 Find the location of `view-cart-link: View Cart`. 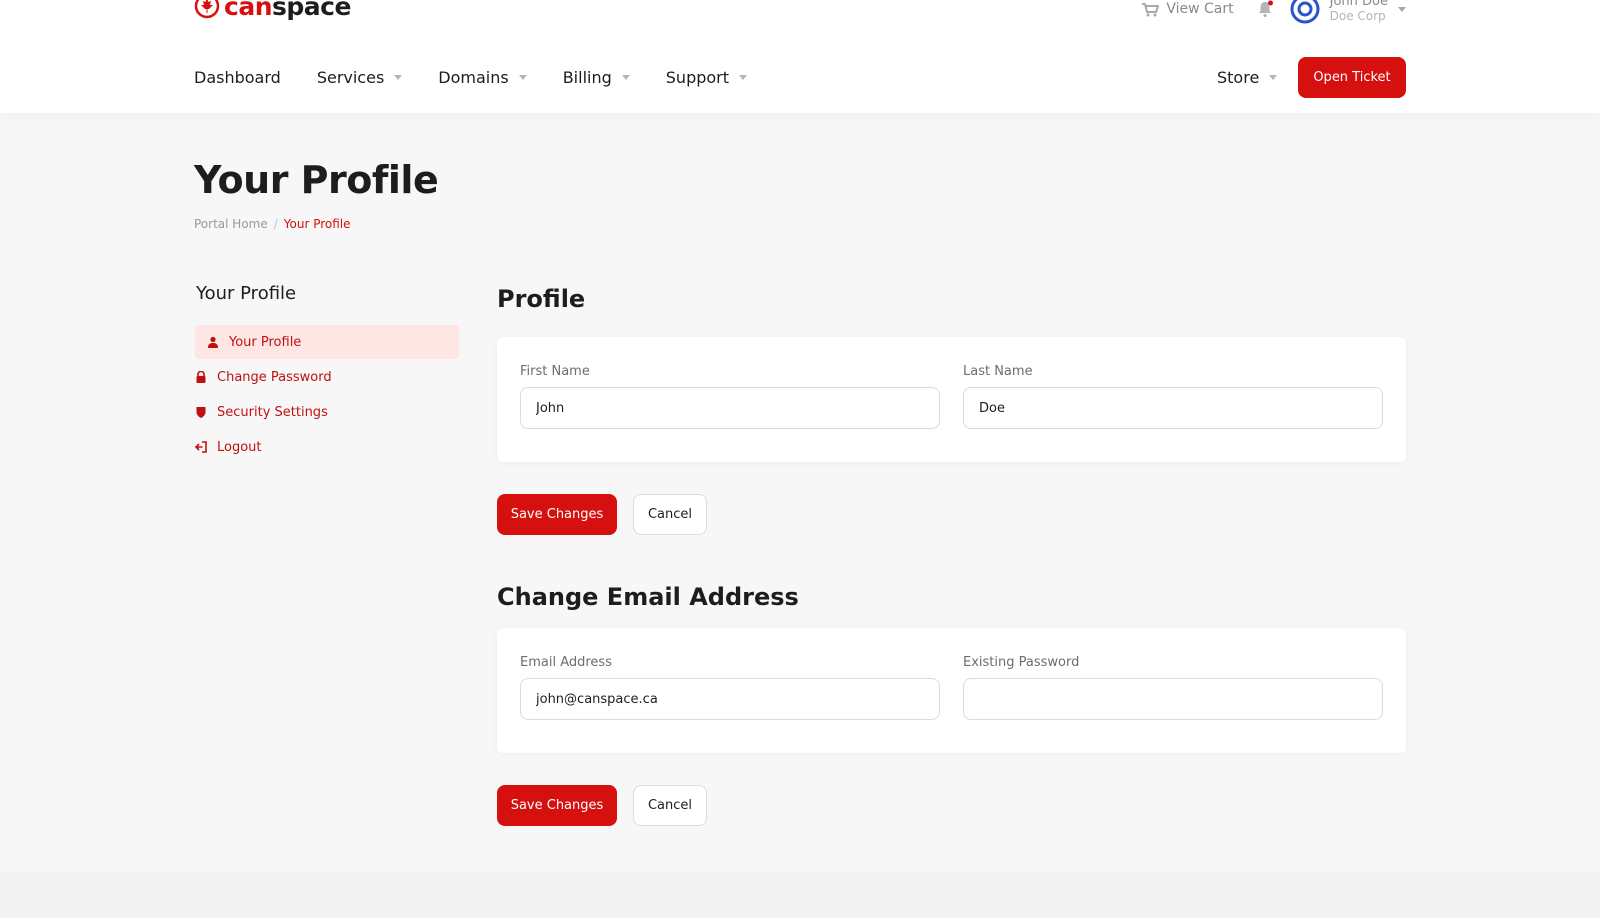

view-cart-link: View Cart is located at coordinates (1187, 9).